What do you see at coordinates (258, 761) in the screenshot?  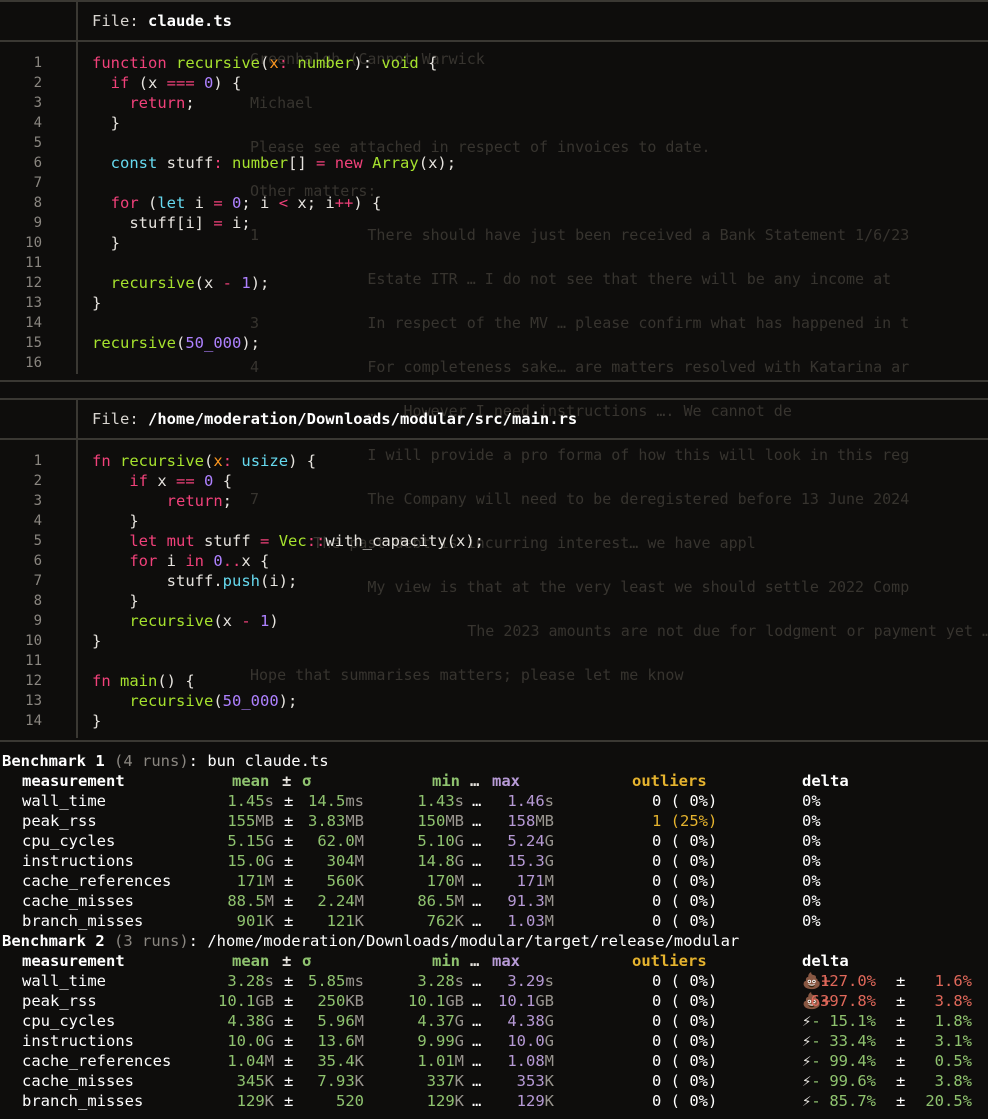 I see `benchmark-command: : bun claude.ts` at bounding box center [258, 761].